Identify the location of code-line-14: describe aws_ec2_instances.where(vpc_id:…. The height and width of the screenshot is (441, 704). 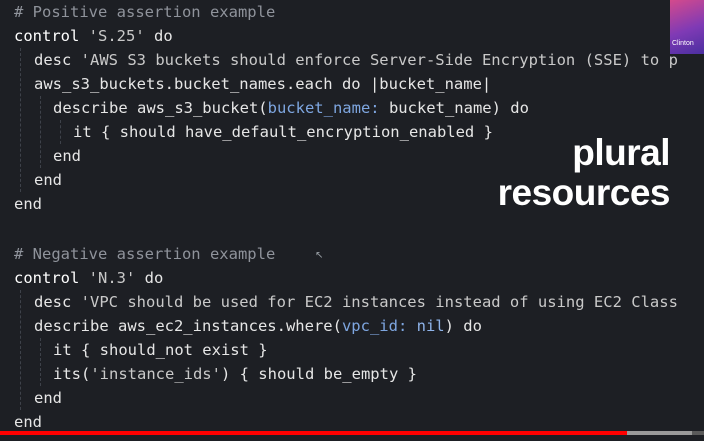
(258, 326).